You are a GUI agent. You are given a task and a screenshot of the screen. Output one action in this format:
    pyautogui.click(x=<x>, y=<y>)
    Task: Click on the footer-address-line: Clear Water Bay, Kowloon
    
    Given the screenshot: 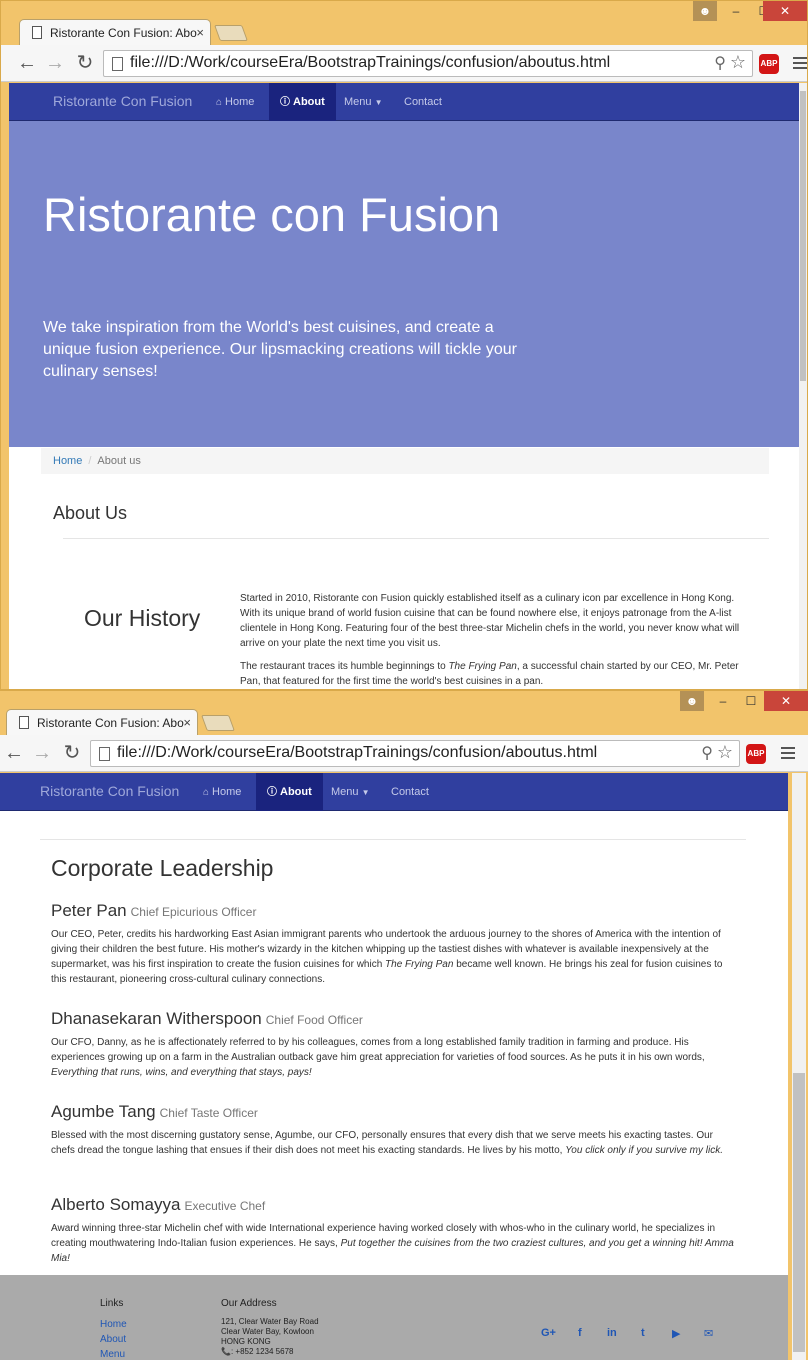 What is the action you would take?
    pyautogui.click(x=267, y=1331)
    